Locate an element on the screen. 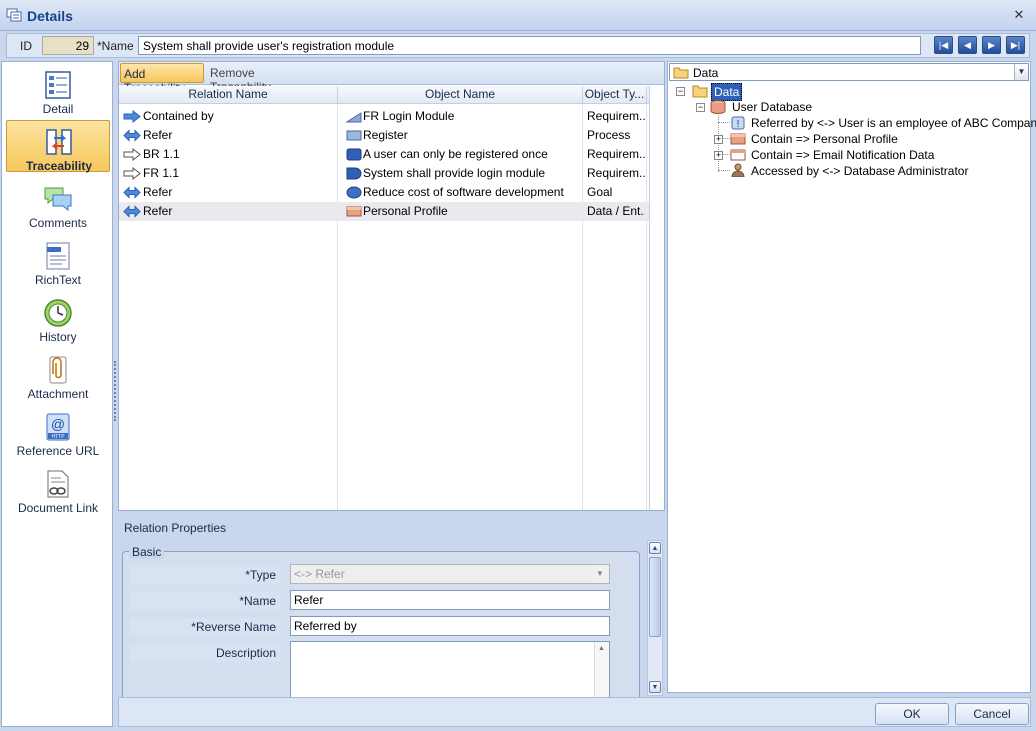 This screenshot has height=731, width=1036. tree-node-user-database: − User Database is located at coordinates (796, 107).